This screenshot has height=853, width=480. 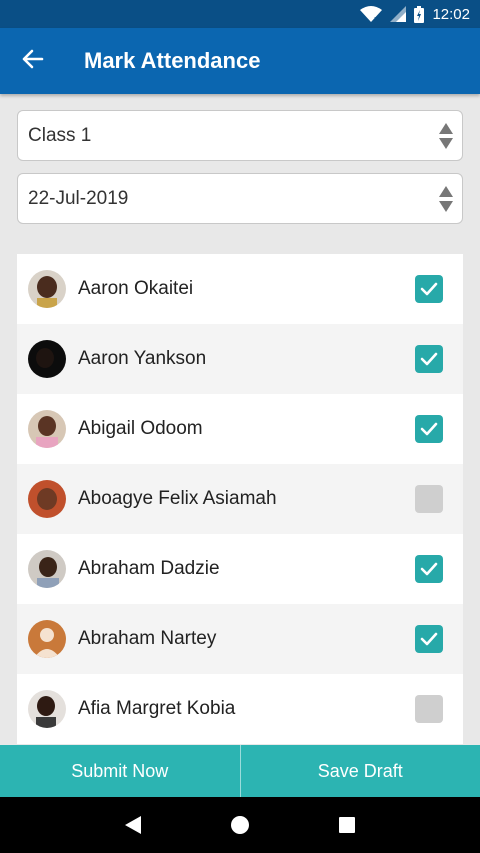 What do you see at coordinates (240, 709) in the screenshot?
I see `student-row: Afia Margret Kobia` at bounding box center [240, 709].